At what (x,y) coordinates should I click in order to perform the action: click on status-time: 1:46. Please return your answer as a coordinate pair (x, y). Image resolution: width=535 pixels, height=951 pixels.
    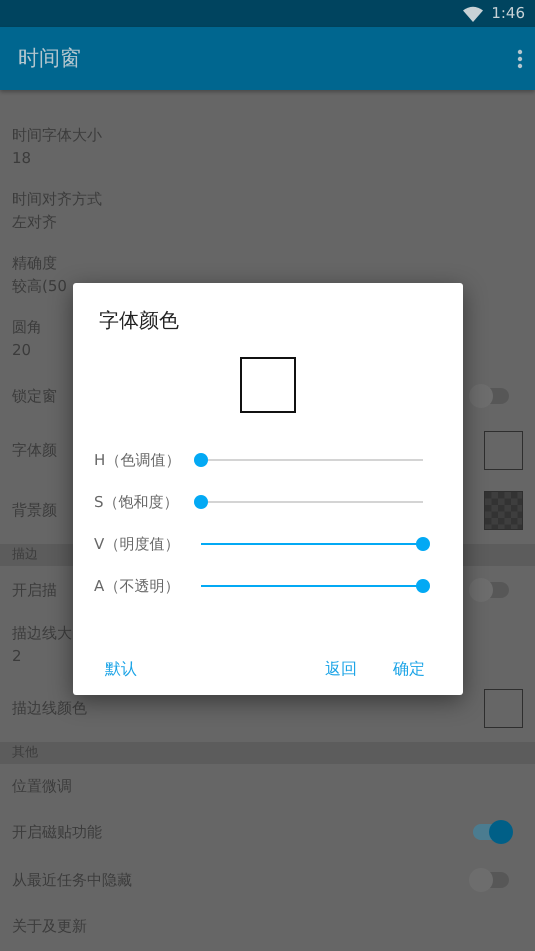
    Looking at the image, I should click on (508, 13).